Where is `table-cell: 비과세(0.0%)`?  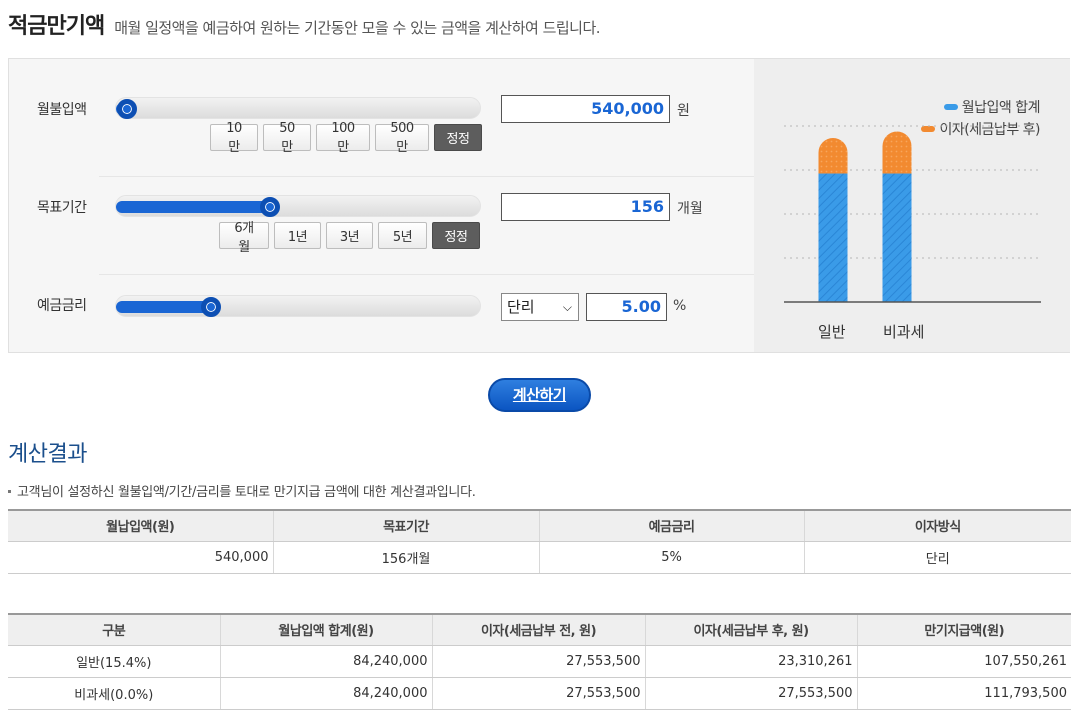 table-cell: 비과세(0.0%) is located at coordinates (114, 693).